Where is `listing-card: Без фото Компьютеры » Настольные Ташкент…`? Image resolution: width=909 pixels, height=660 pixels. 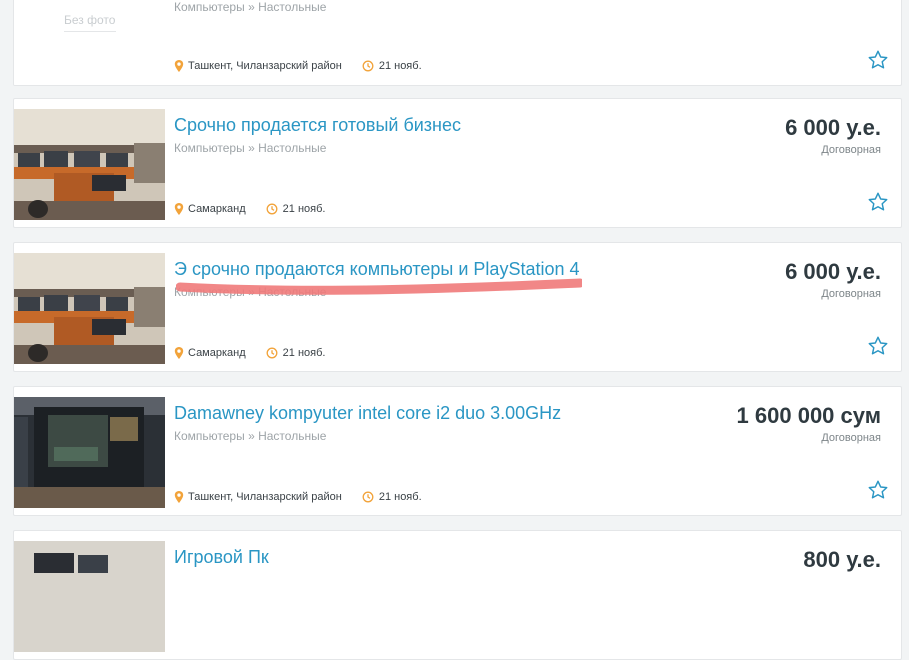
listing-card: Без фото Компьютеры » Настольные Ташкент… is located at coordinates (457, 43).